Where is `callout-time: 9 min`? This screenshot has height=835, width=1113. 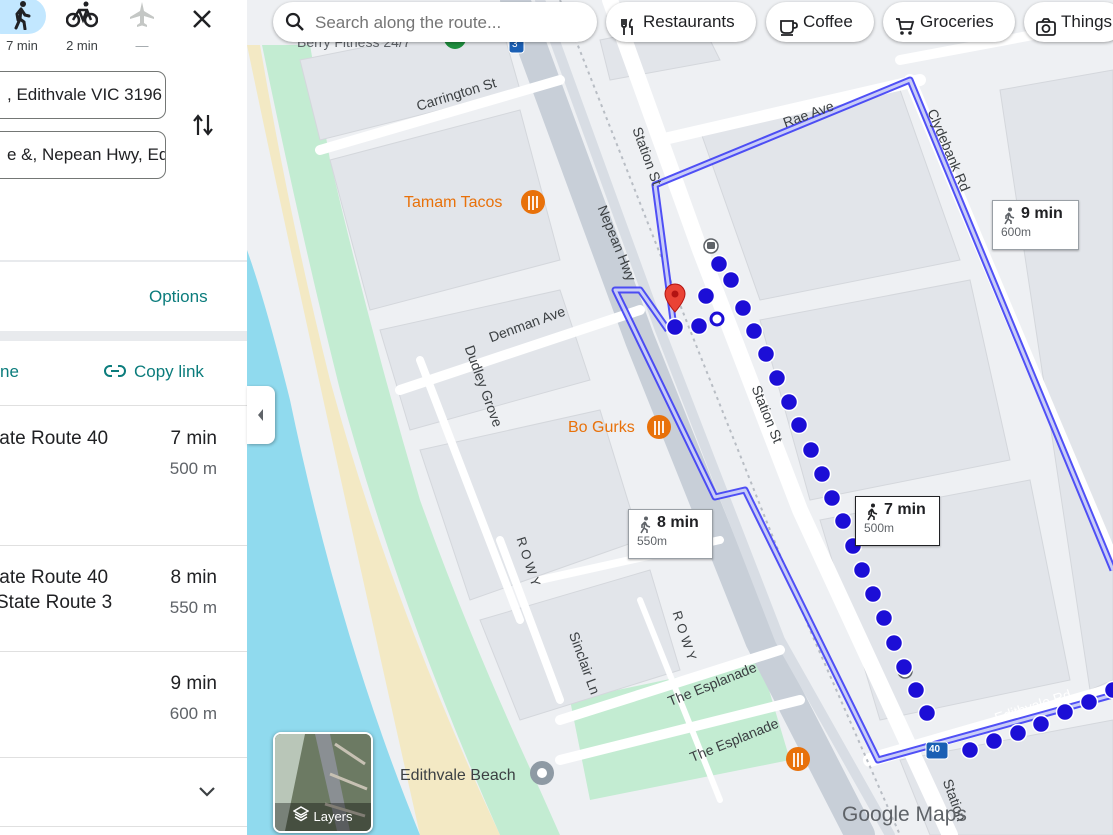 callout-time: 9 min is located at coordinates (1042, 213).